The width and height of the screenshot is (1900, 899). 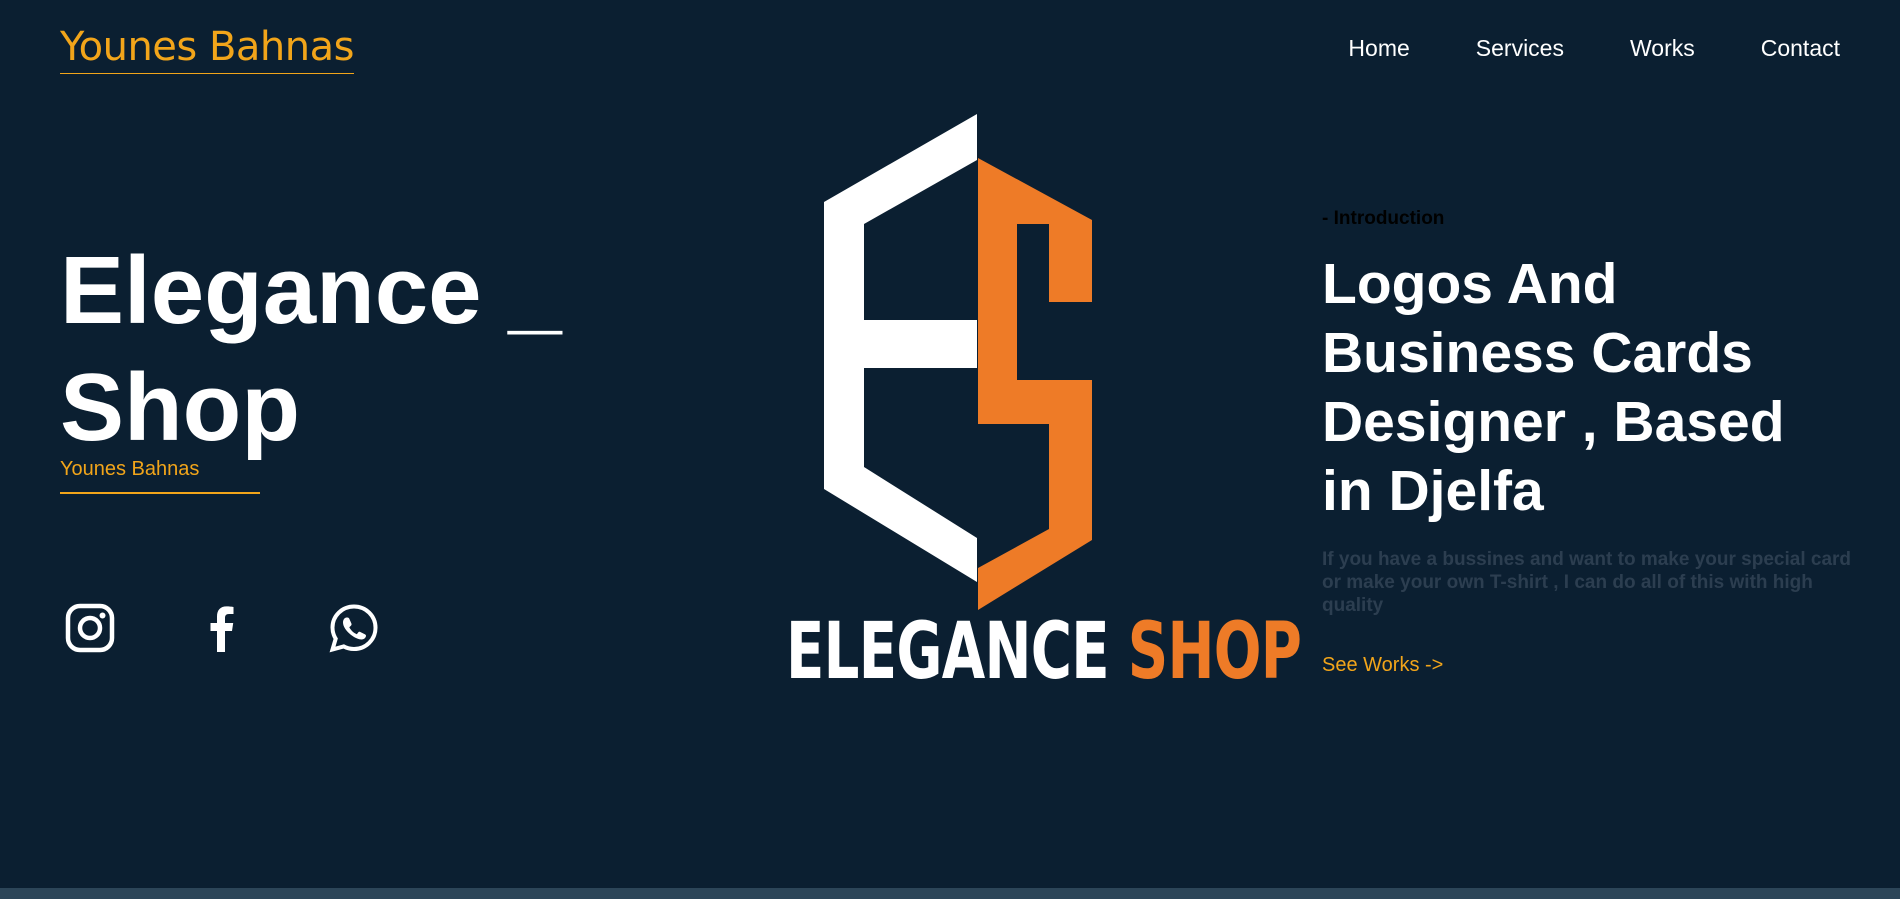 What do you see at coordinates (354, 628) in the screenshot?
I see `whatsapp-icon` at bounding box center [354, 628].